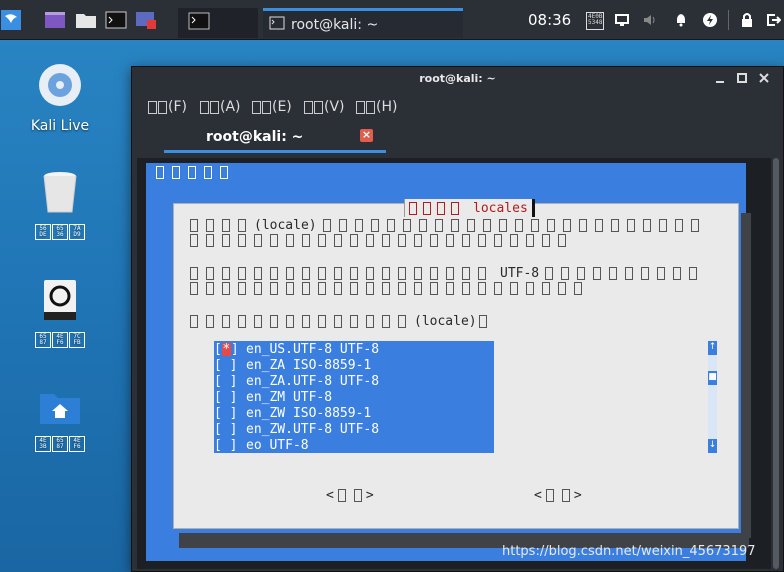  What do you see at coordinates (60, 194) in the screenshot?
I see `trash-icon` at bounding box center [60, 194].